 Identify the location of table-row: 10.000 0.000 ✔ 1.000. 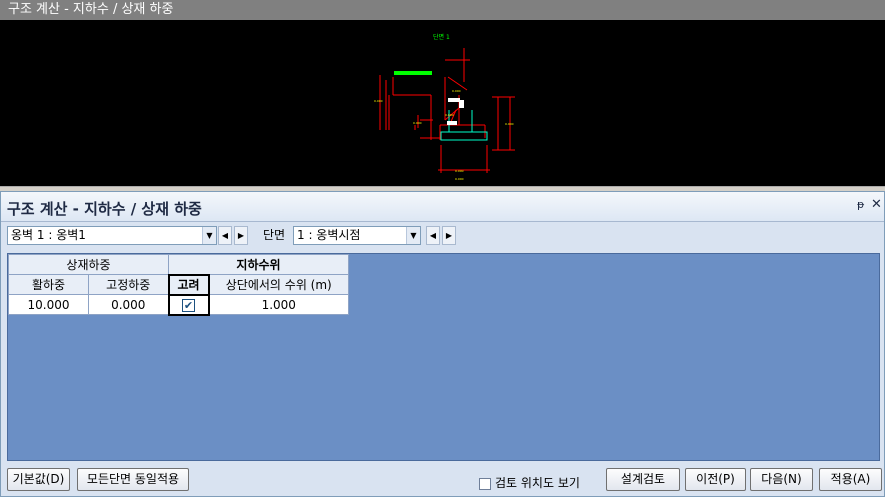
(178, 304).